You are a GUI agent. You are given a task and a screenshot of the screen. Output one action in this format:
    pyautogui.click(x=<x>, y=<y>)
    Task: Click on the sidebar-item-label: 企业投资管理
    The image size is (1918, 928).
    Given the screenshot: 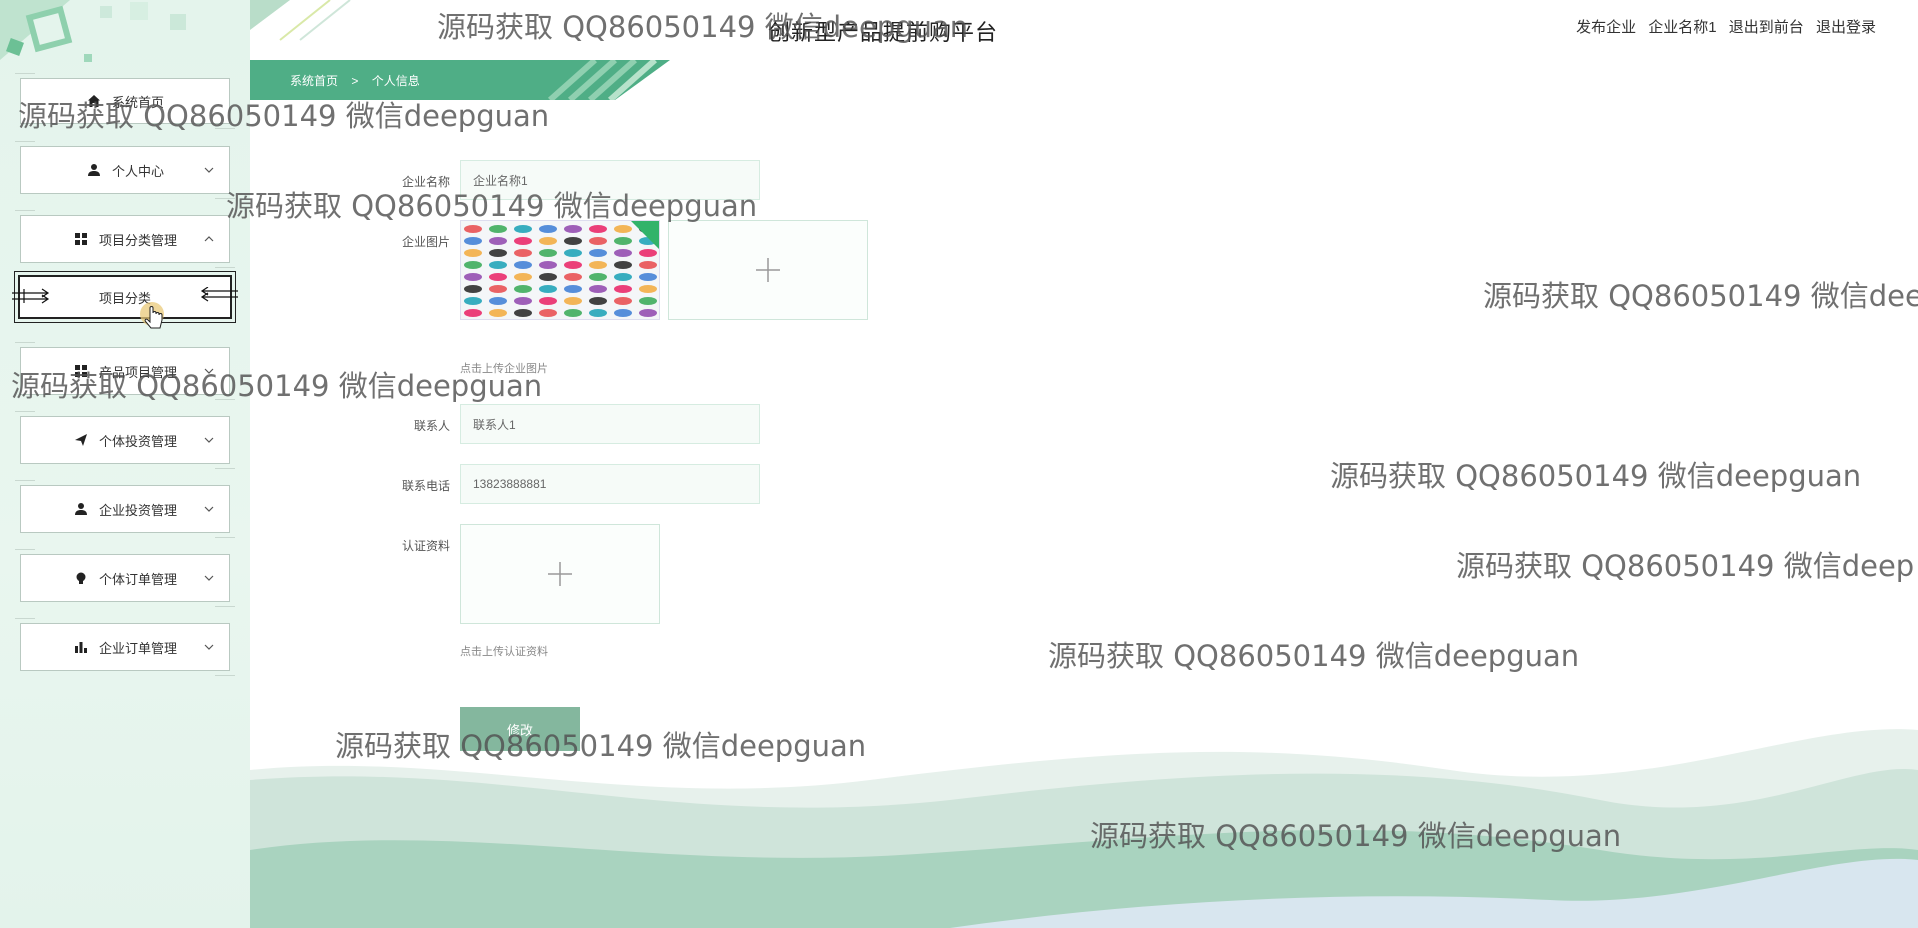 What is the action you would take?
    pyautogui.click(x=137, y=510)
    